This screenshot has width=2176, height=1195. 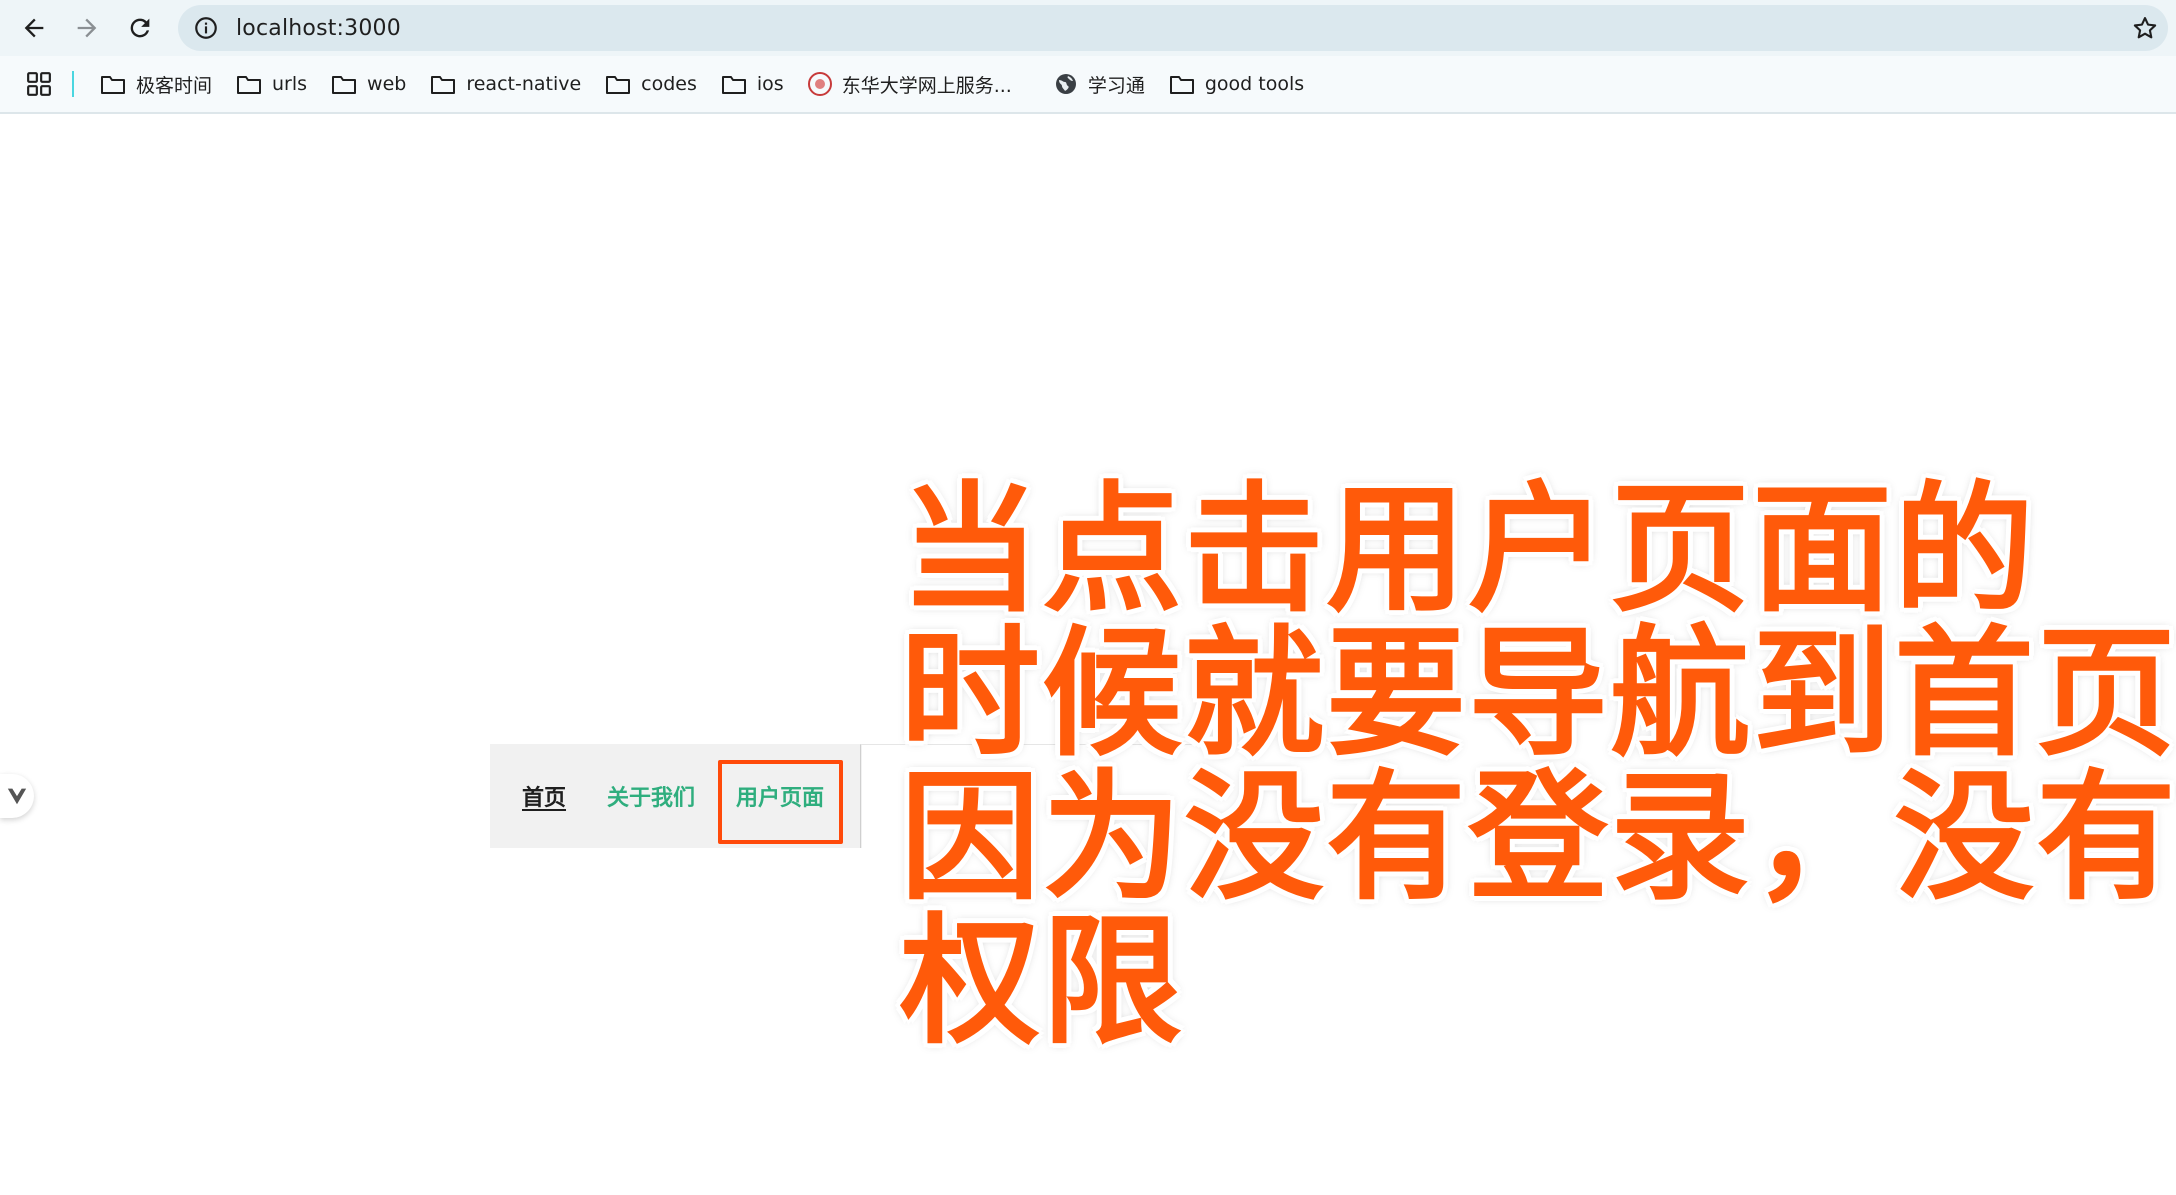 I want to click on bookmark-label: codes, so click(x=669, y=84).